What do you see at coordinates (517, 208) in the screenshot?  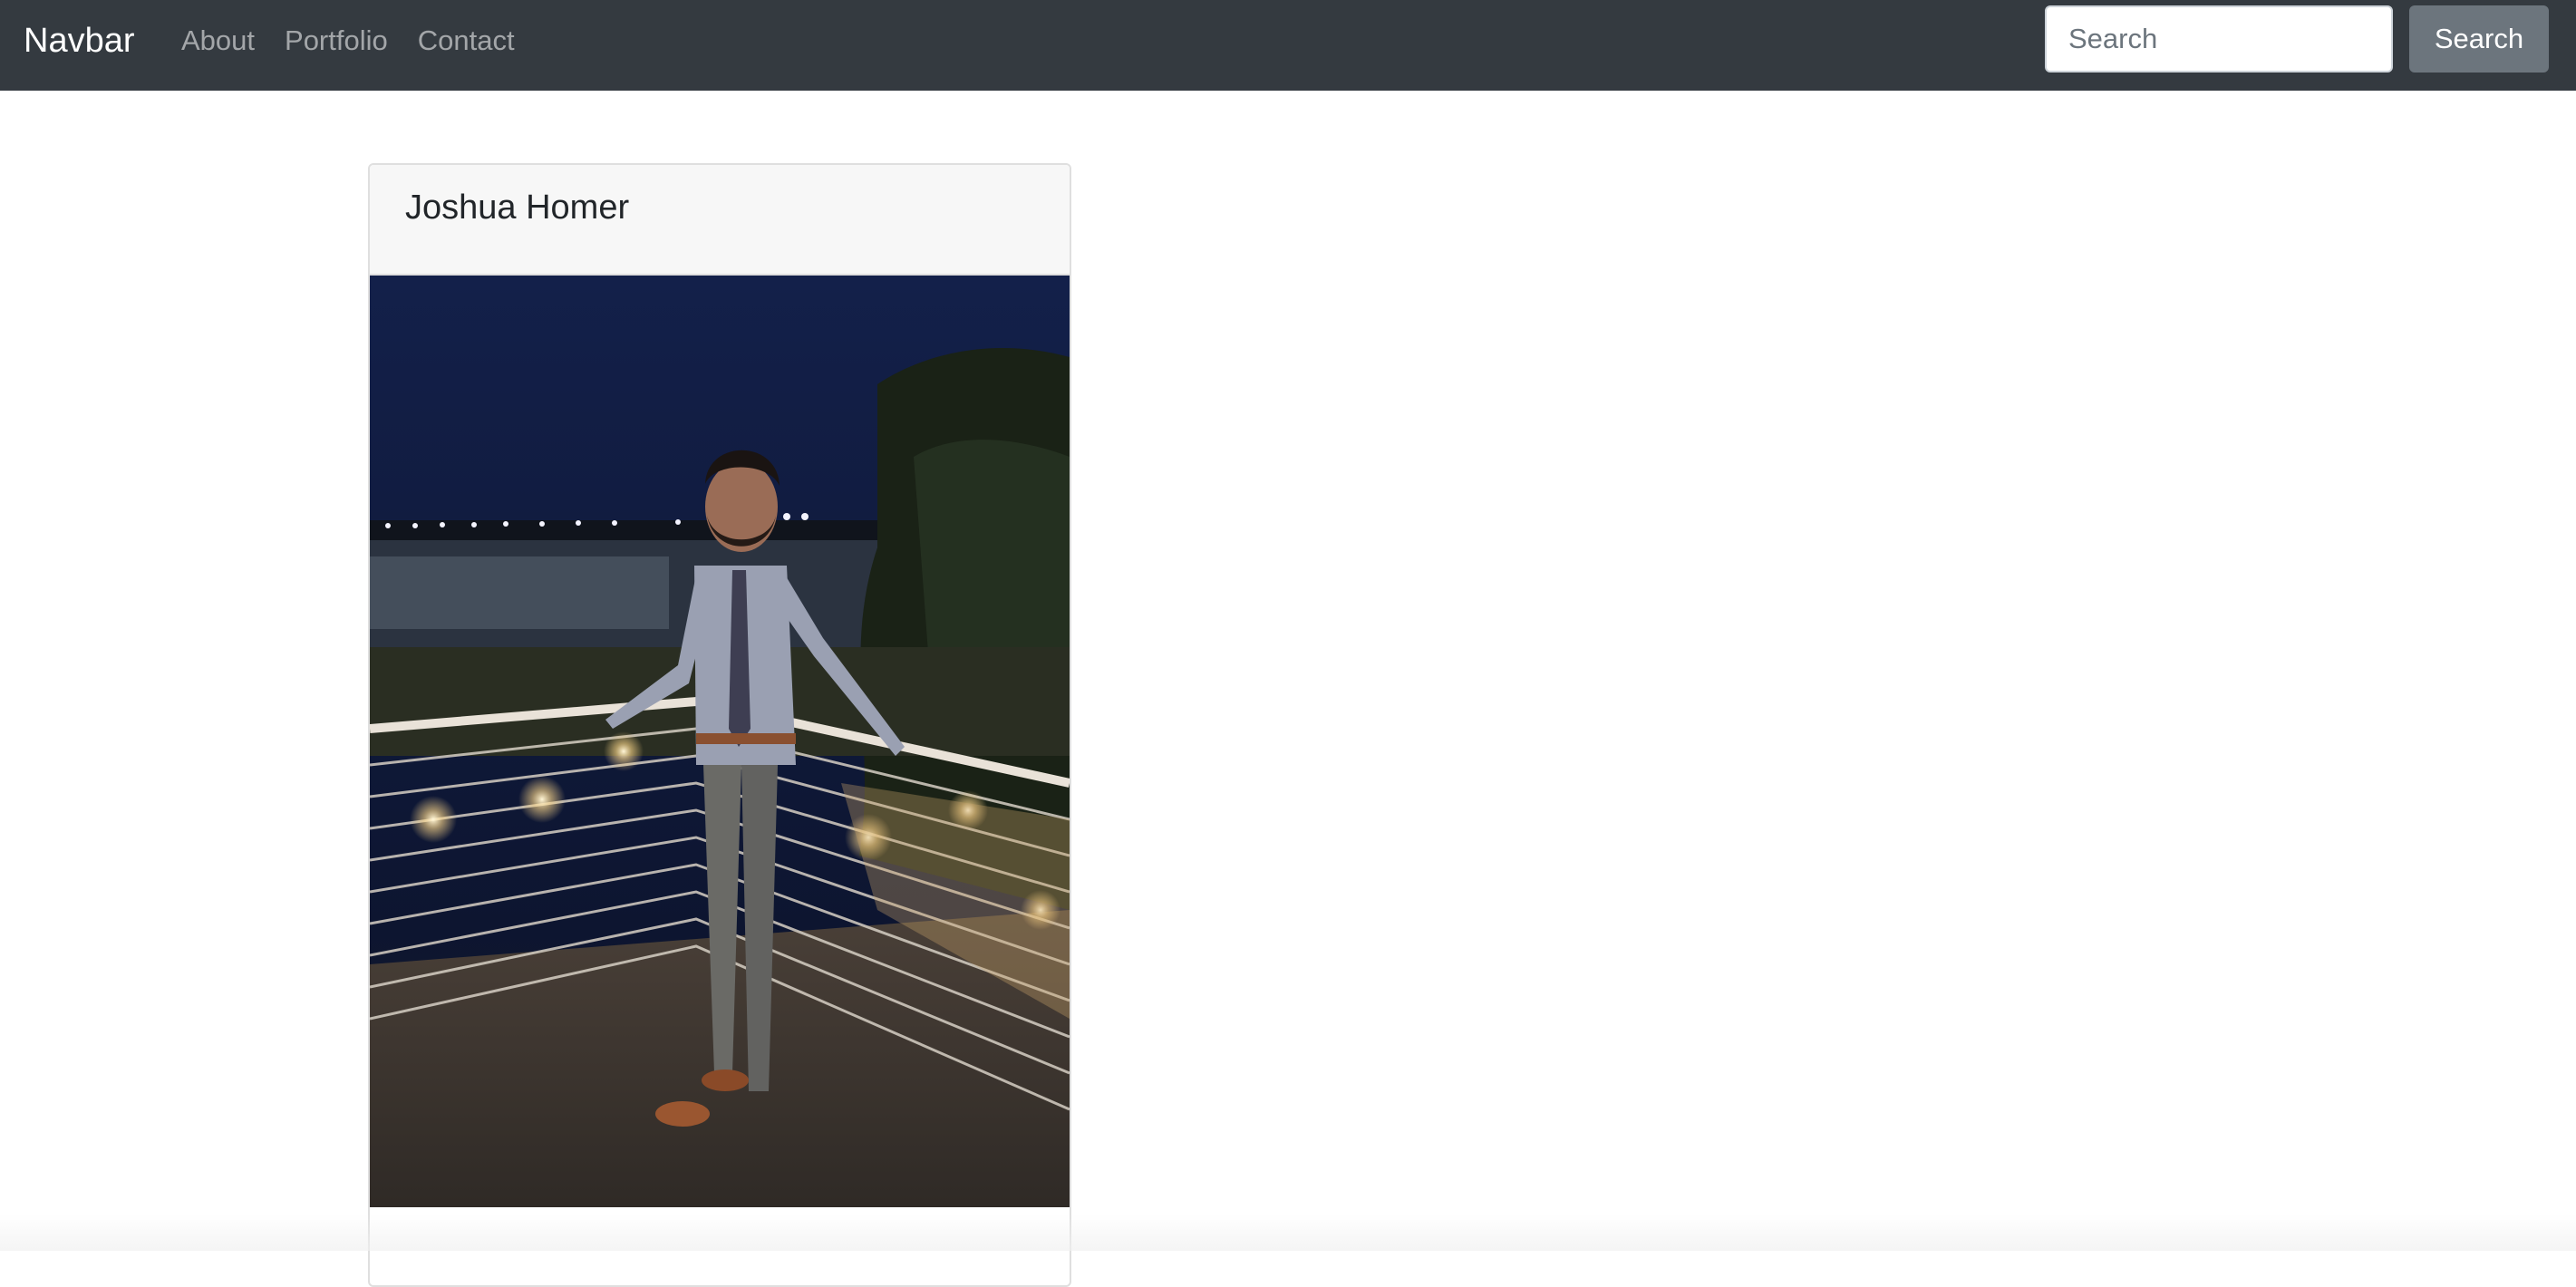 I see `card-title: Joshua Homer` at bounding box center [517, 208].